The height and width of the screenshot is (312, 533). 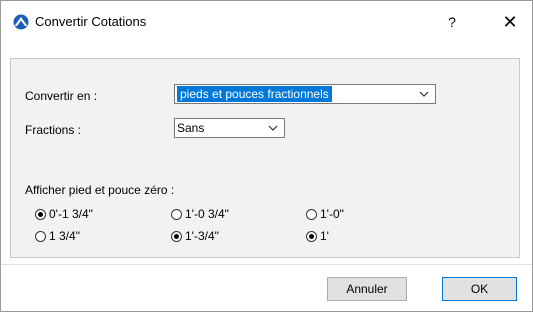 I want to click on radio-zero-feet-zero-inch: 0'-1 3/4", so click(x=64, y=214).